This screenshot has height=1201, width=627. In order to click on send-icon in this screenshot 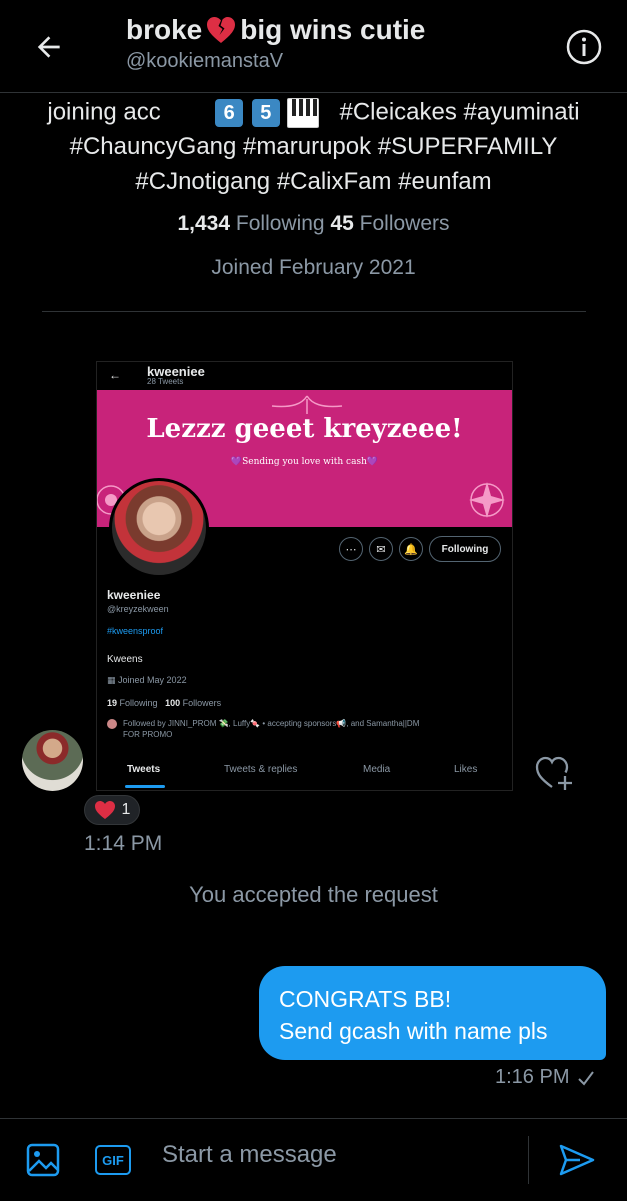, I will do `click(577, 1160)`.